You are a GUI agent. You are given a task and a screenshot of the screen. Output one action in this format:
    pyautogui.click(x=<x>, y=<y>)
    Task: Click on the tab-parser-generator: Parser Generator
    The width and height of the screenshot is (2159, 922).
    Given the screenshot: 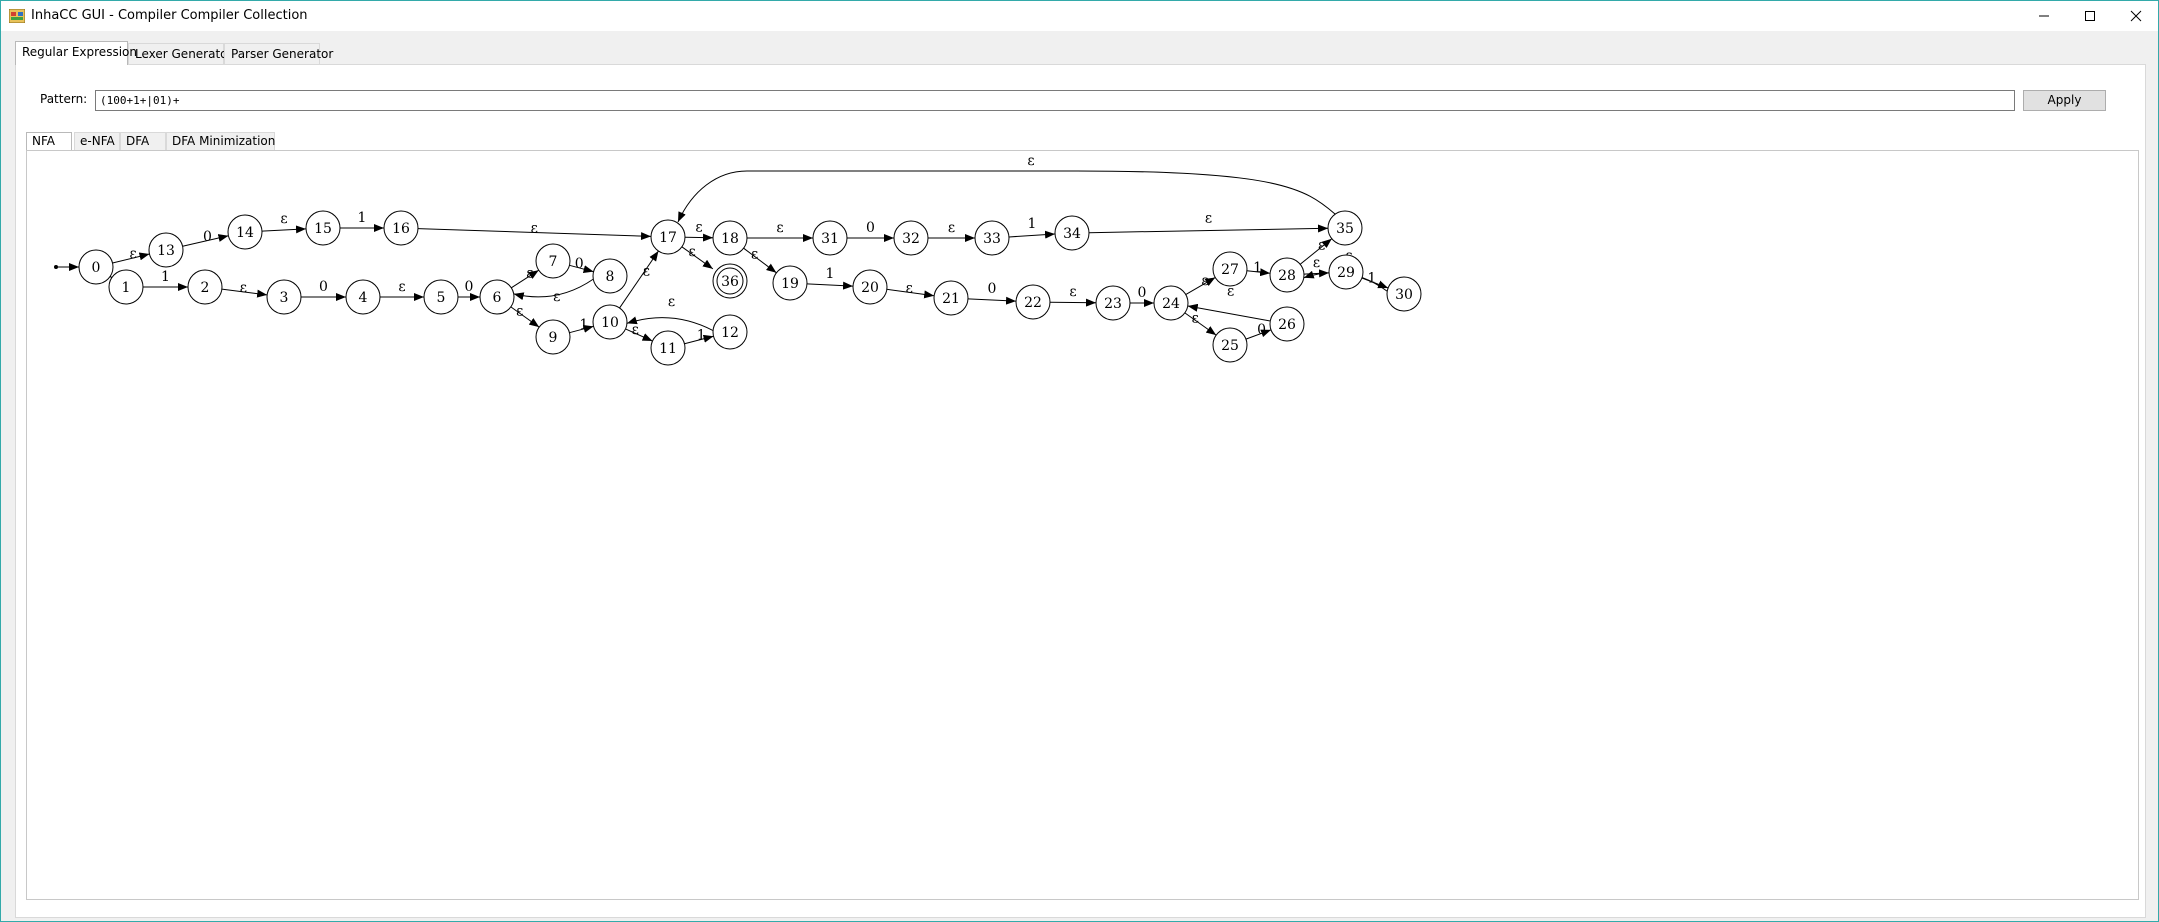 What is the action you would take?
    pyautogui.click(x=278, y=54)
    